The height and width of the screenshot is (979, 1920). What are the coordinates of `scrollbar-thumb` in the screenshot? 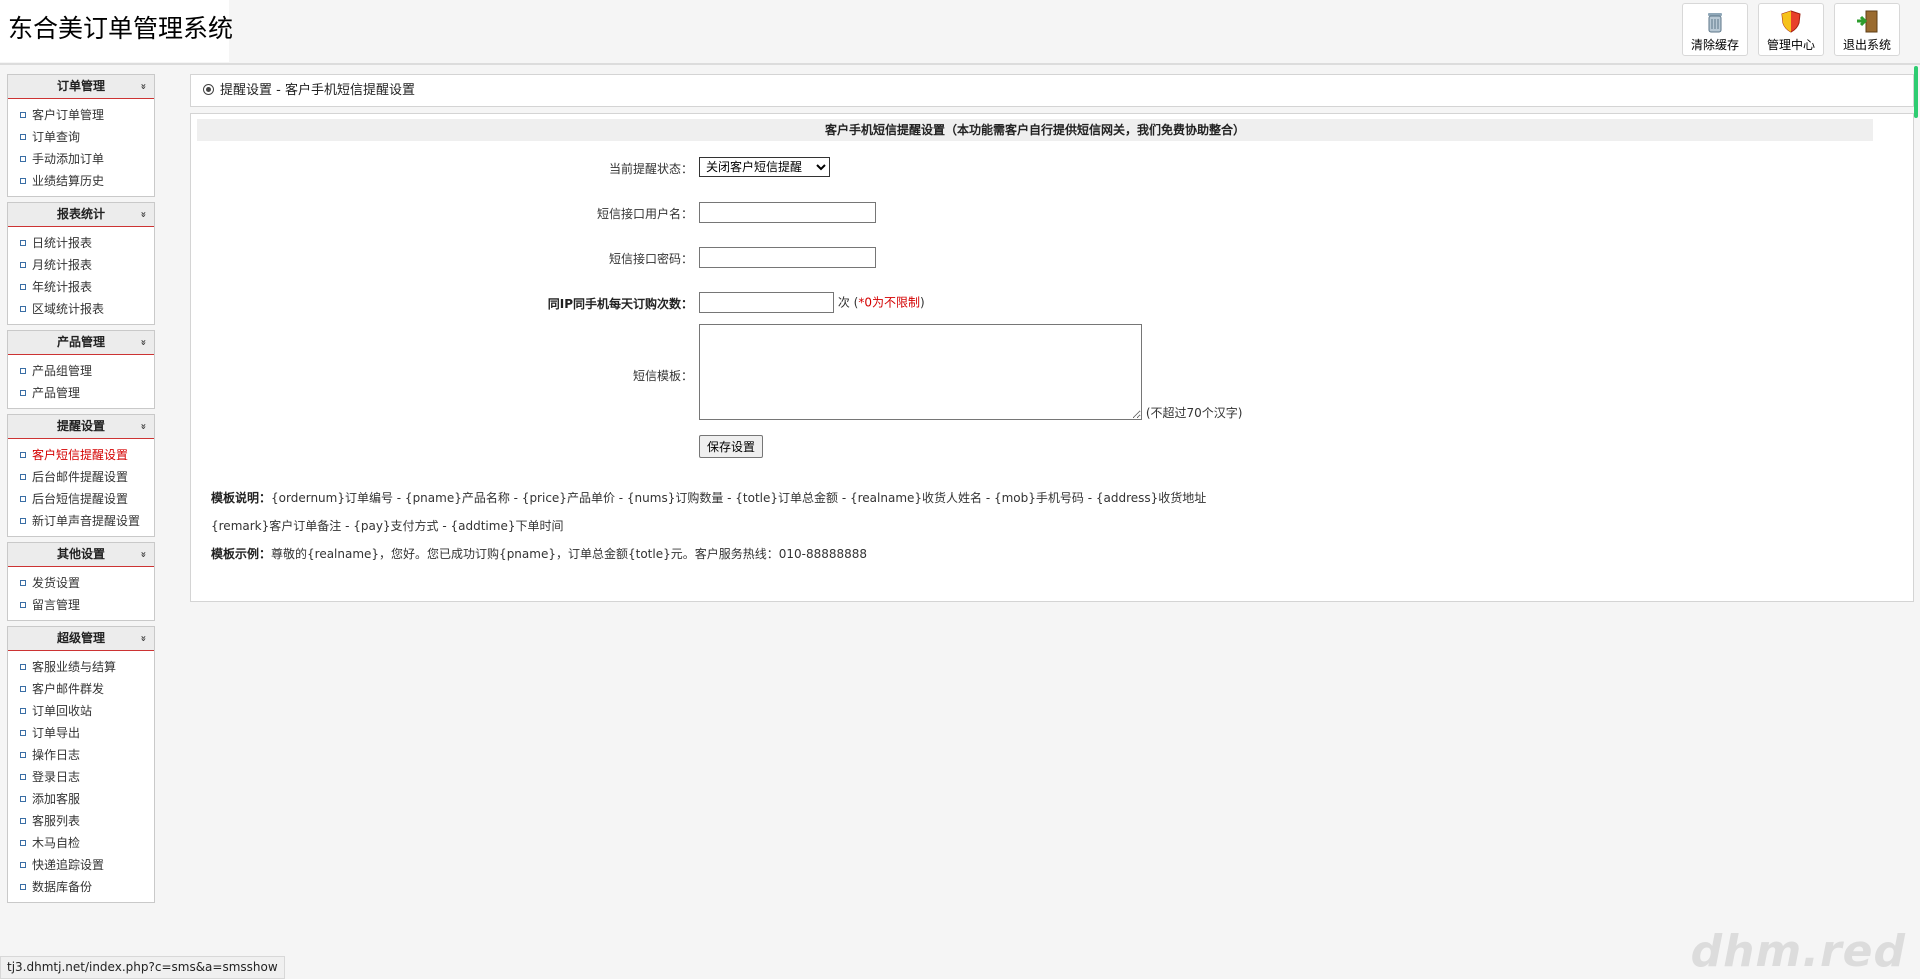 It's located at (1916, 92).